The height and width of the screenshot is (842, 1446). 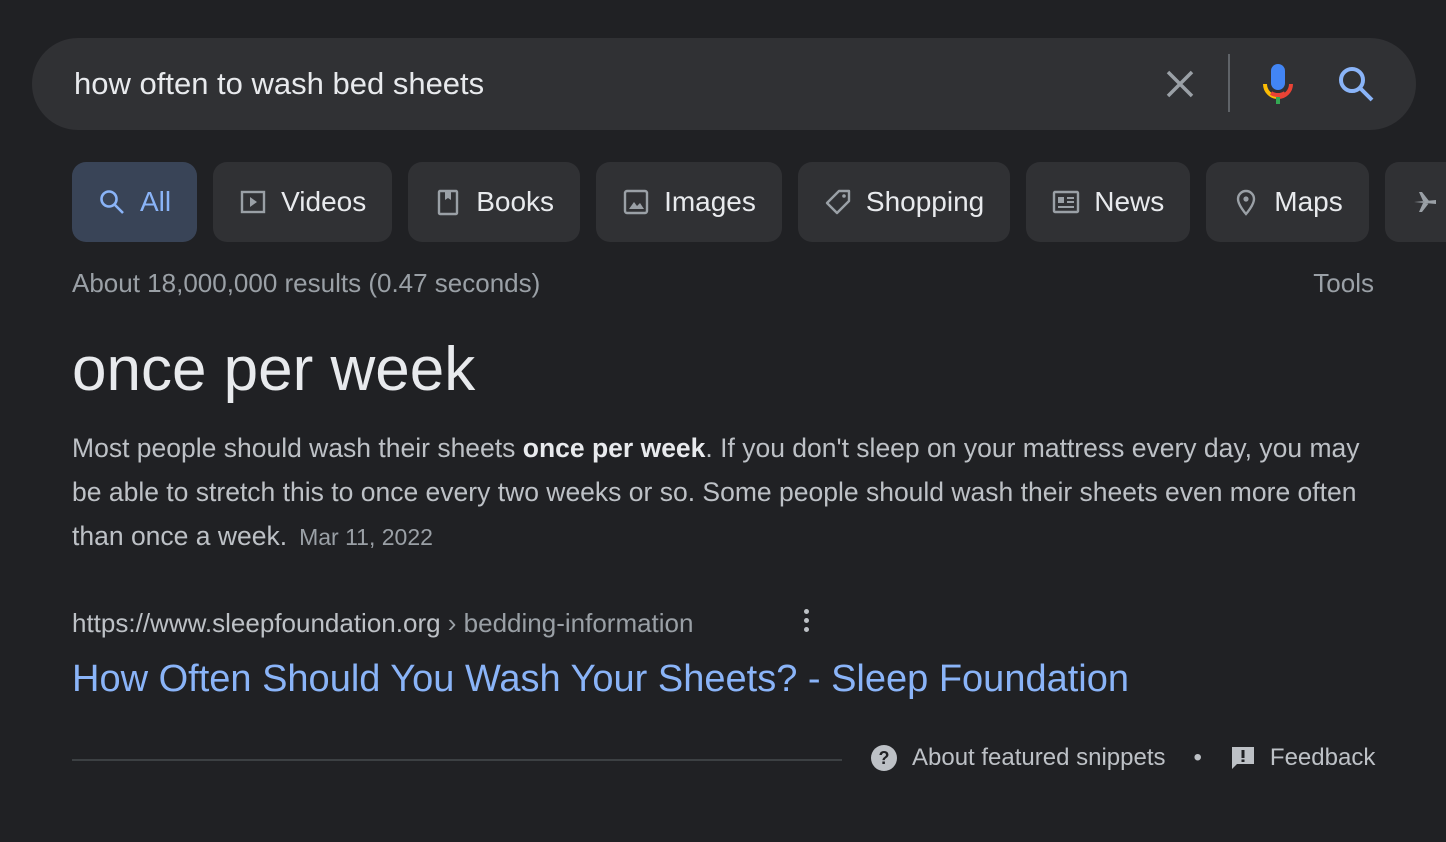 I want to click on tab-news: News, so click(x=1108, y=202).